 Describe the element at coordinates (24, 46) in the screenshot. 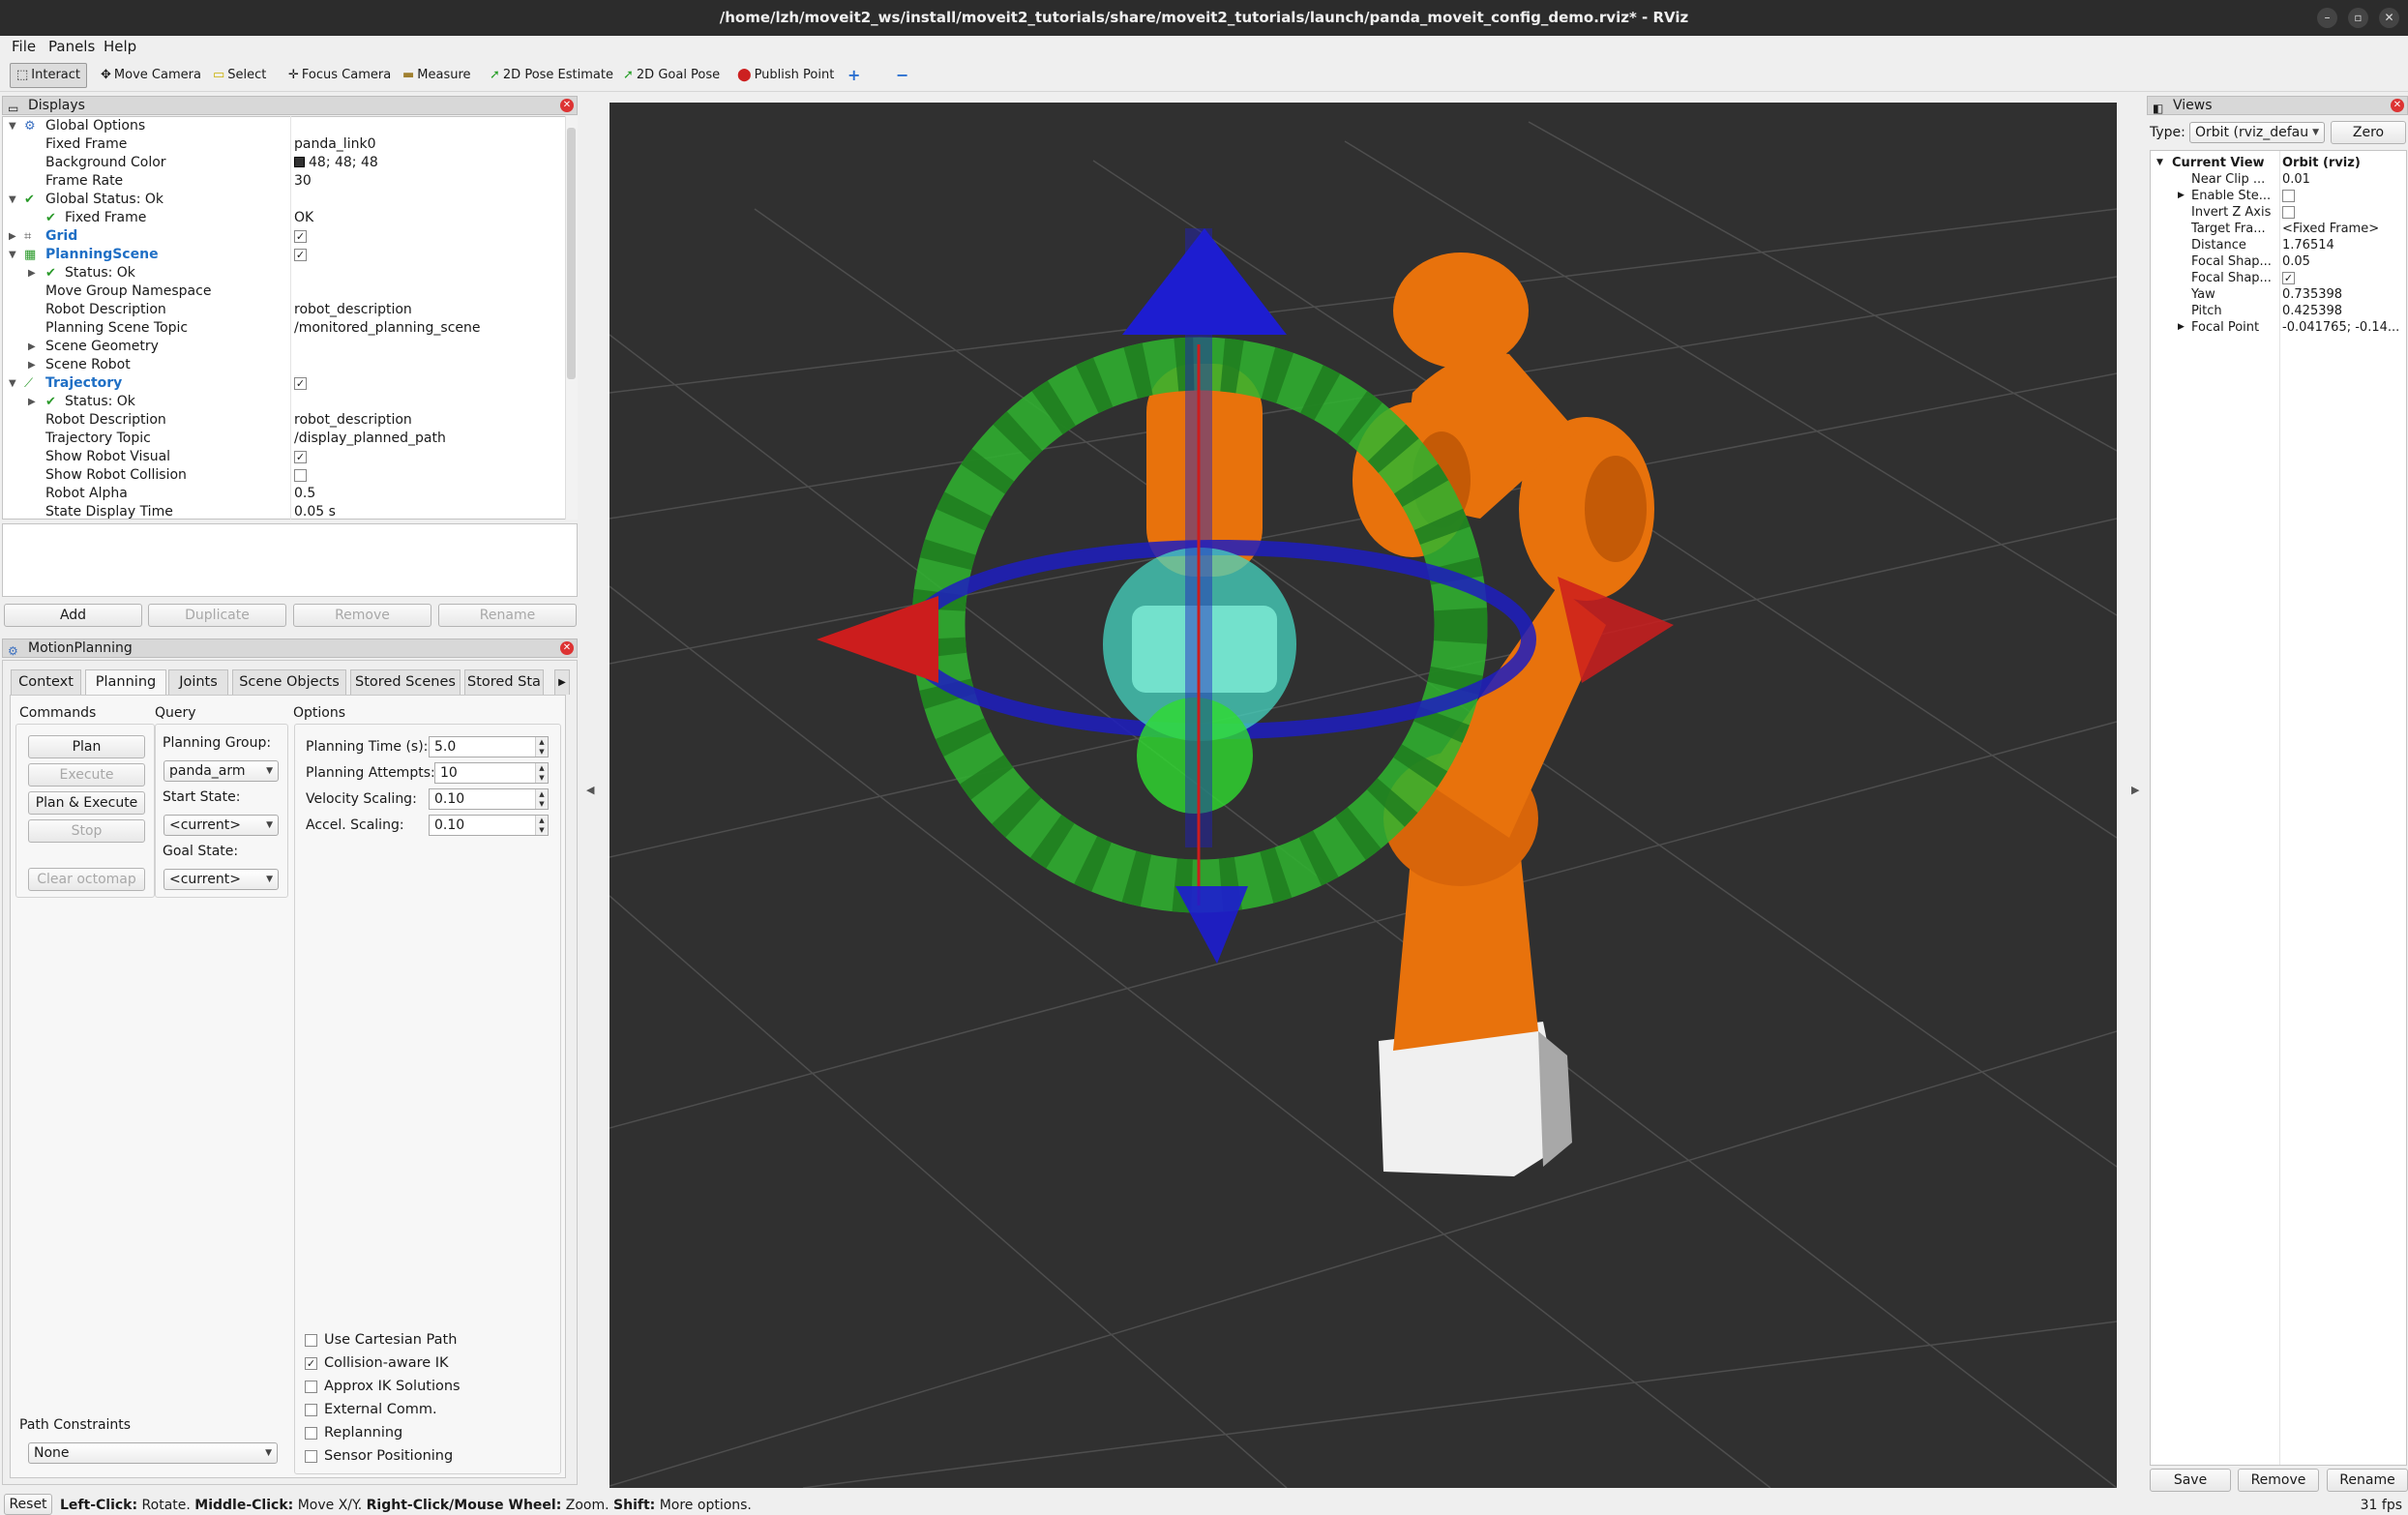

I see `menu-file: File` at that location.